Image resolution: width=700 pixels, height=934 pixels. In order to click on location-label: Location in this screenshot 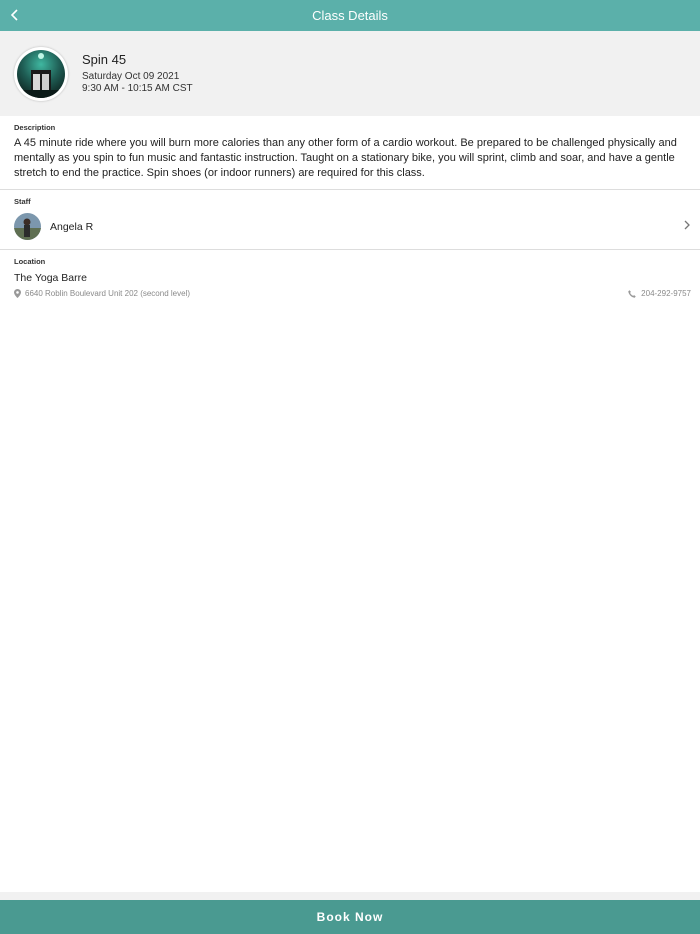, I will do `click(30, 261)`.